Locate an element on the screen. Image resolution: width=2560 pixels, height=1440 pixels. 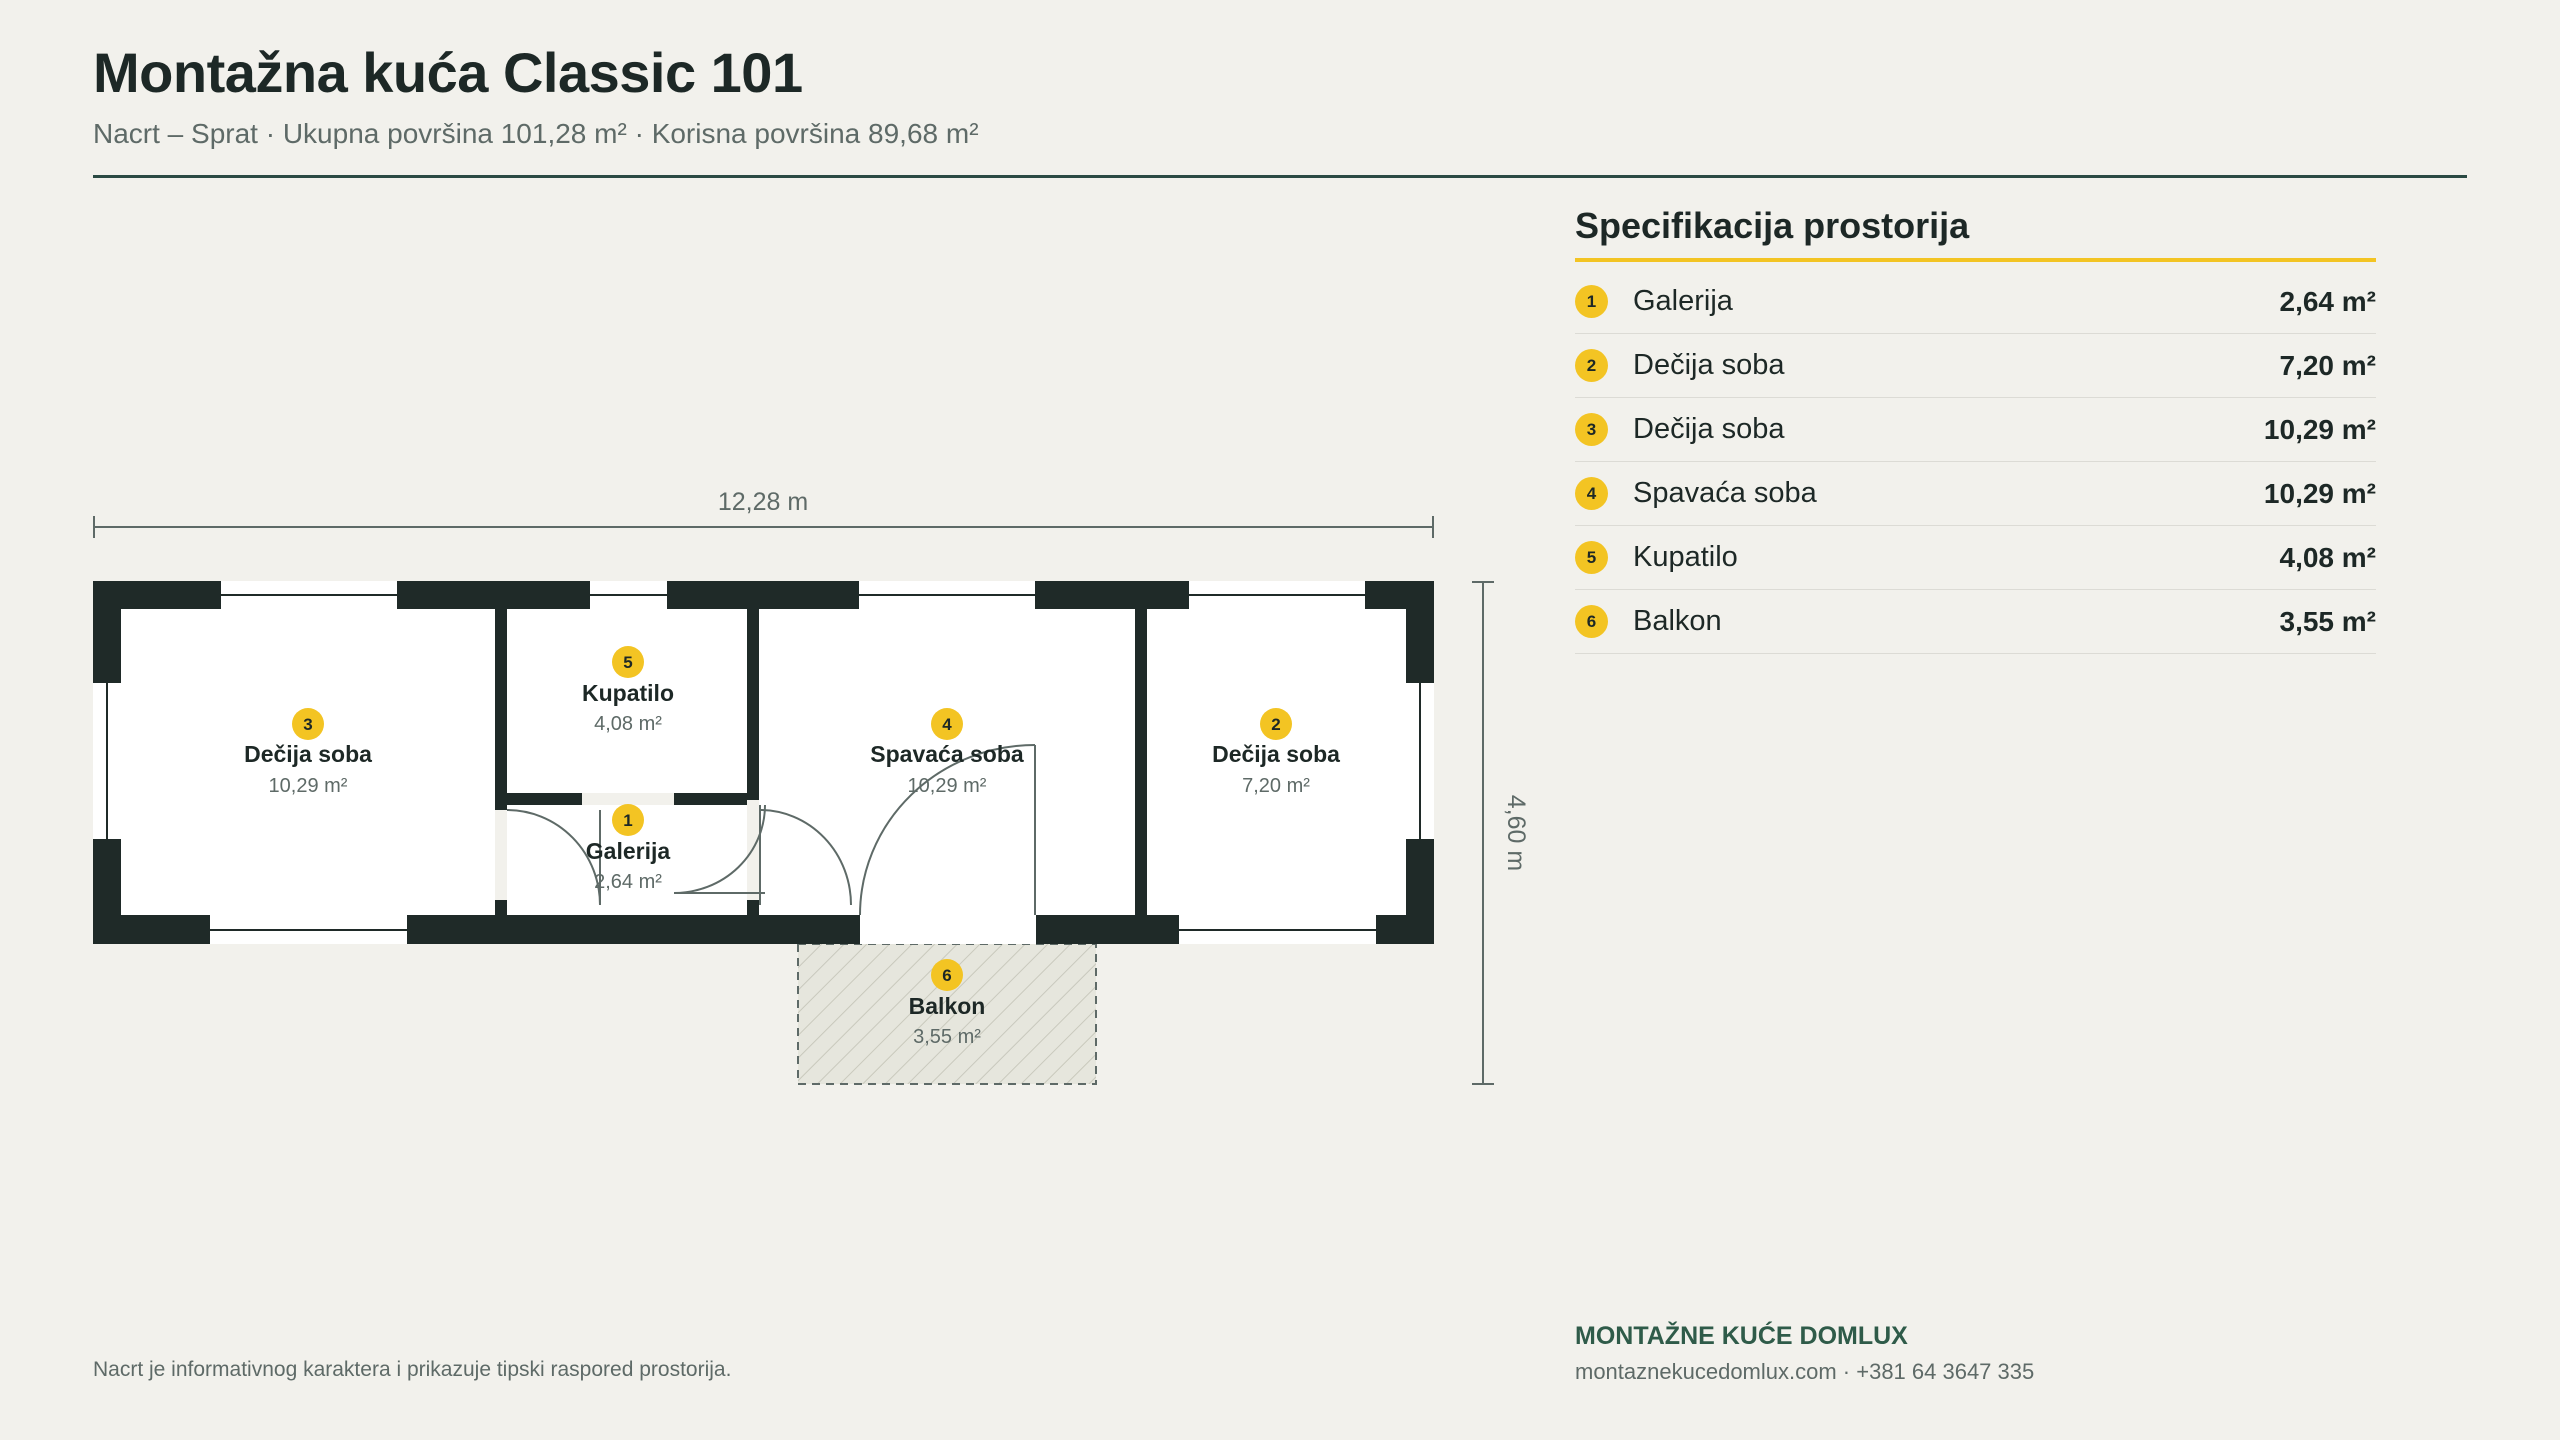
width-dimension: 12,28 m is located at coordinates (763, 513).